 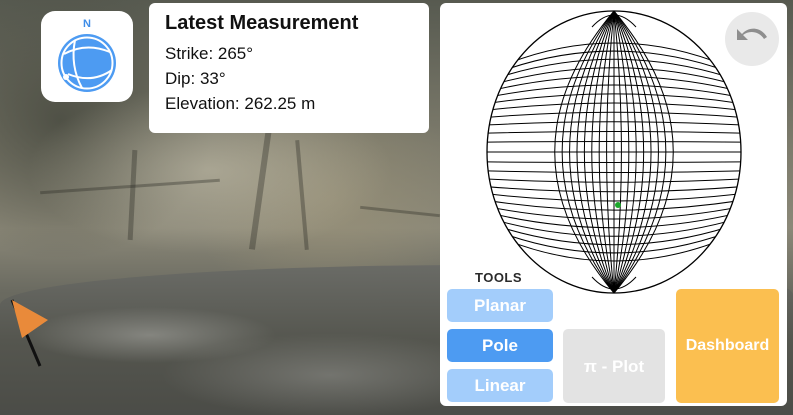 I want to click on compass-button: N, so click(x=87, y=56).